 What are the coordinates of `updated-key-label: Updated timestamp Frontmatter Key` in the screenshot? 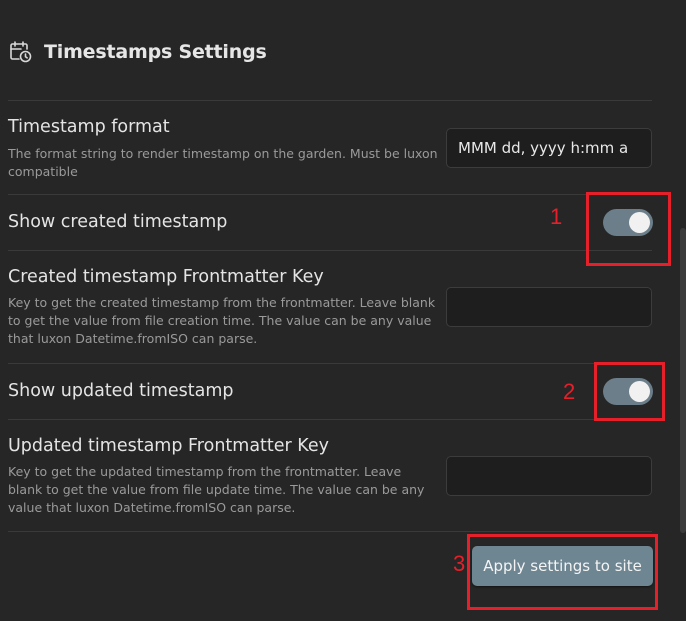 It's located at (169, 446).